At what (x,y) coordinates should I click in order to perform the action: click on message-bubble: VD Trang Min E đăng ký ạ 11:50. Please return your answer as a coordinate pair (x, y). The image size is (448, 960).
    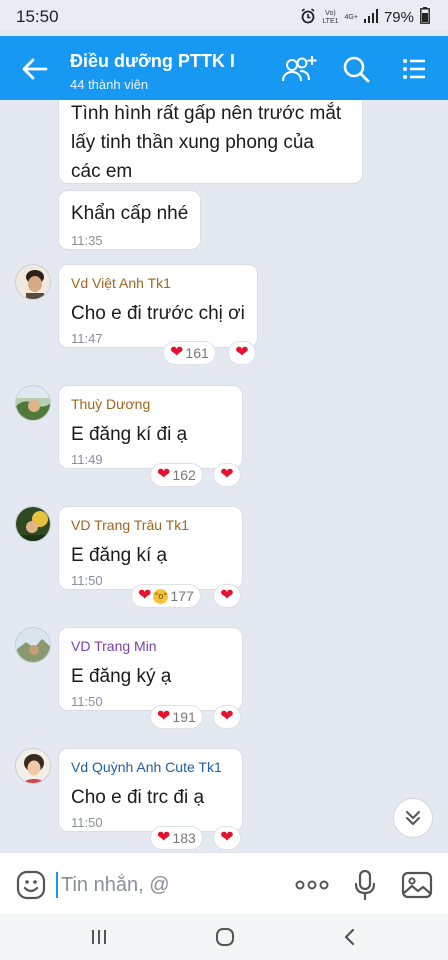
    Looking at the image, I should click on (150, 669).